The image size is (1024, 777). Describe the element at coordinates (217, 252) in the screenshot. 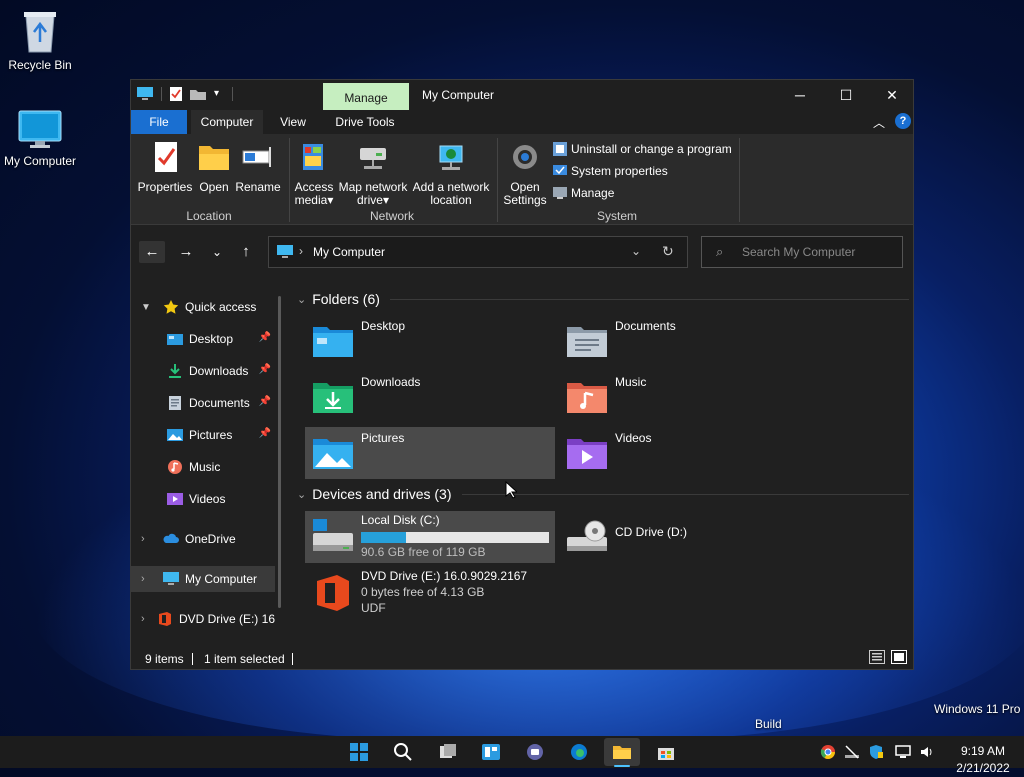

I see `recent-locations-button: ⌄` at that location.